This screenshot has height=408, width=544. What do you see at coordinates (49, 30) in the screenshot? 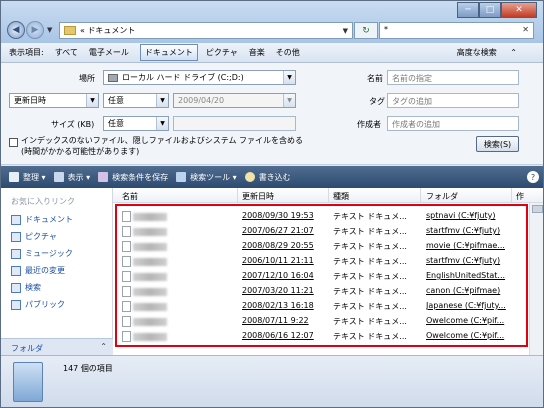
I see `recent-pages-dropdown-icon: ▼` at bounding box center [49, 30].